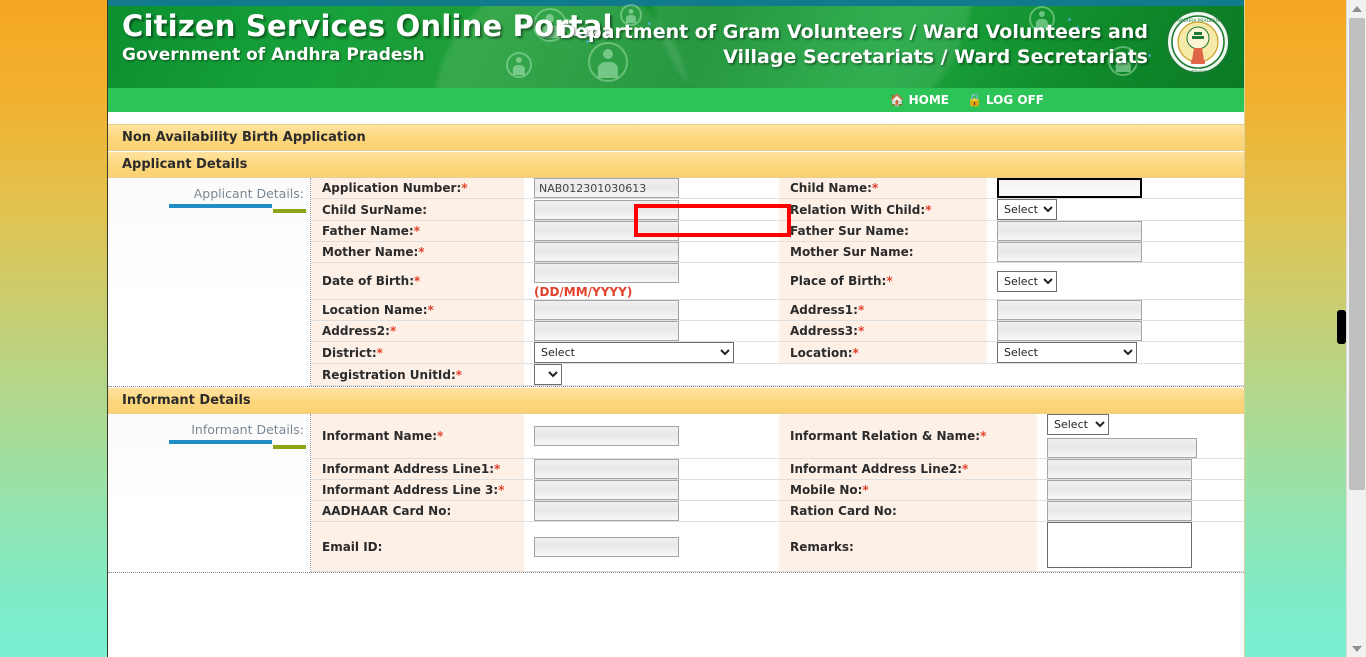 The width and height of the screenshot is (1366, 657). Describe the element at coordinates (606, 436) in the screenshot. I see `informant-name-input` at that location.